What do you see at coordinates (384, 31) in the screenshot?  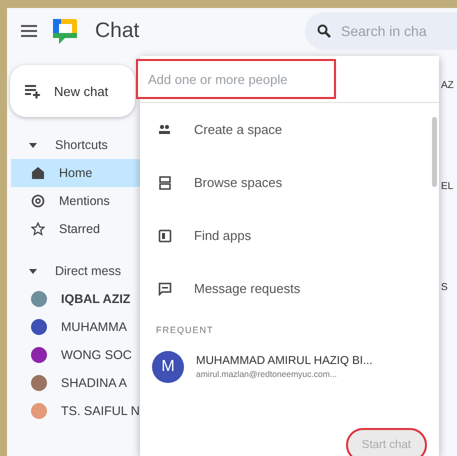 I see `search-placeholder: Search in cha` at bounding box center [384, 31].